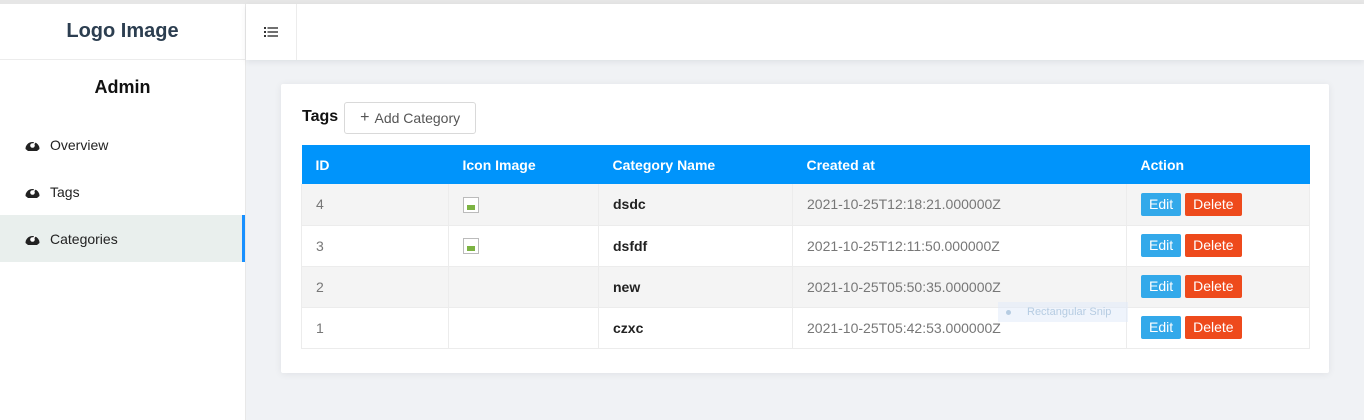 The image size is (1364, 420). Describe the element at coordinates (695, 164) in the screenshot. I see `column-header-category-name: Category Name` at that location.